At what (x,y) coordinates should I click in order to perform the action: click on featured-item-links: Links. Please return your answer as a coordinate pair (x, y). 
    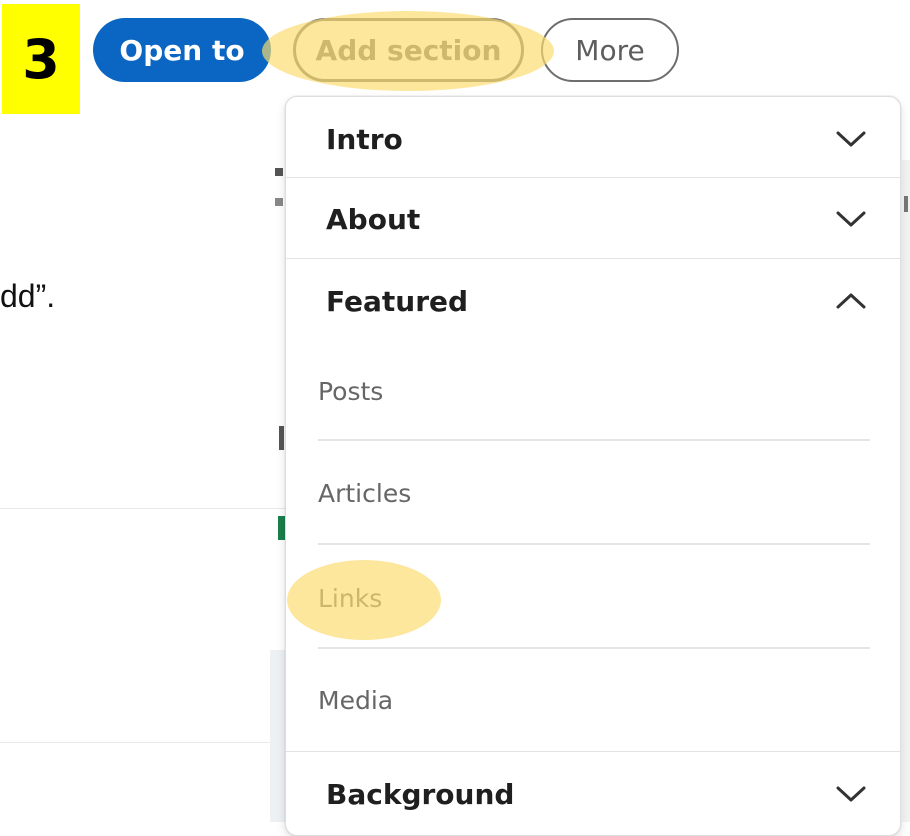
    Looking at the image, I should click on (594, 598).